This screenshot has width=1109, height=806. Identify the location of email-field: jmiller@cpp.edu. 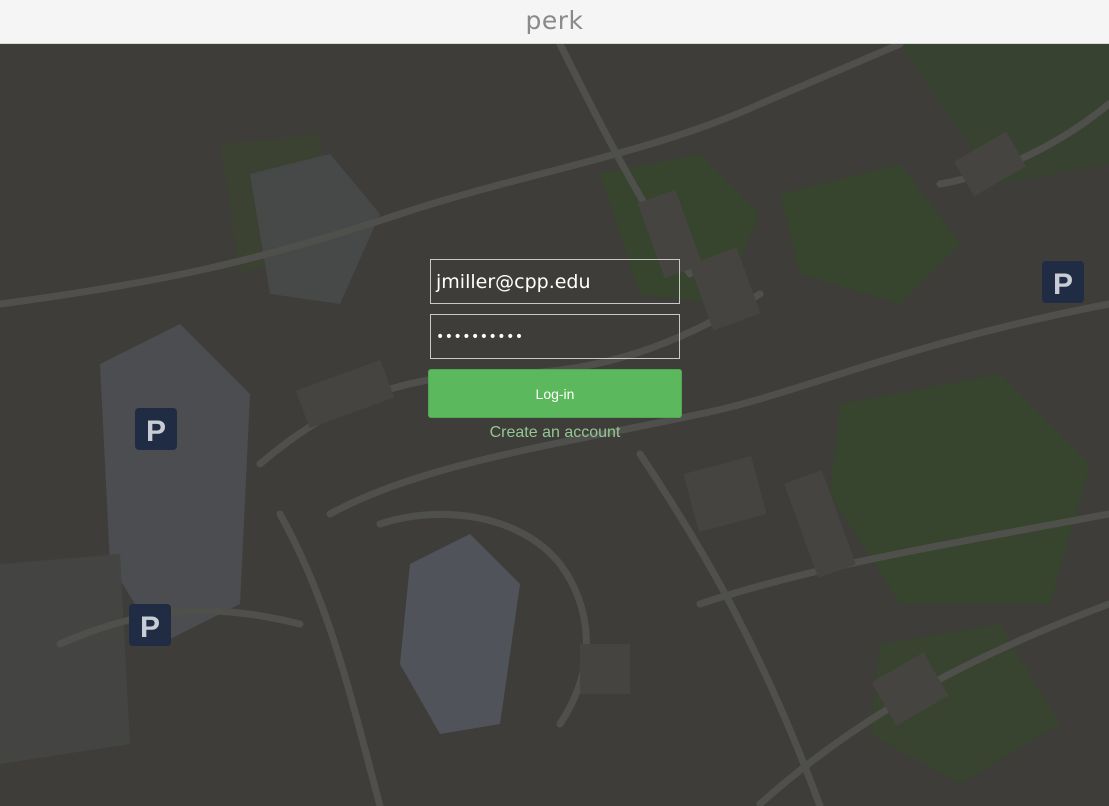
(555, 281).